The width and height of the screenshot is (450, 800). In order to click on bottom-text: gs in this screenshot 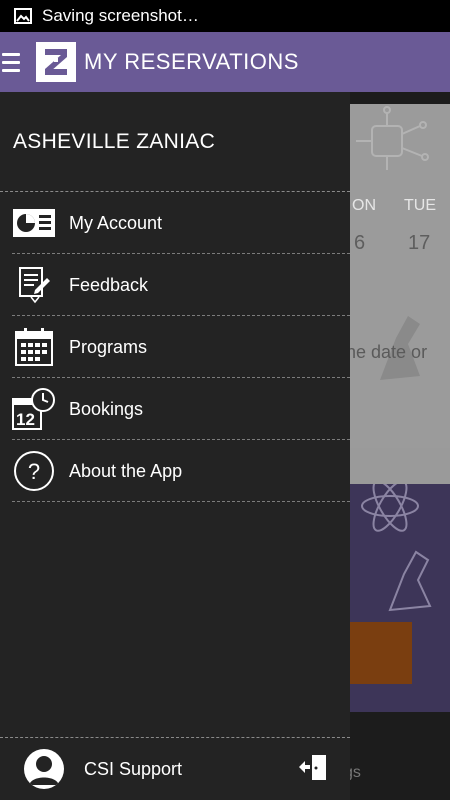, I will do `click(355, 772)`.